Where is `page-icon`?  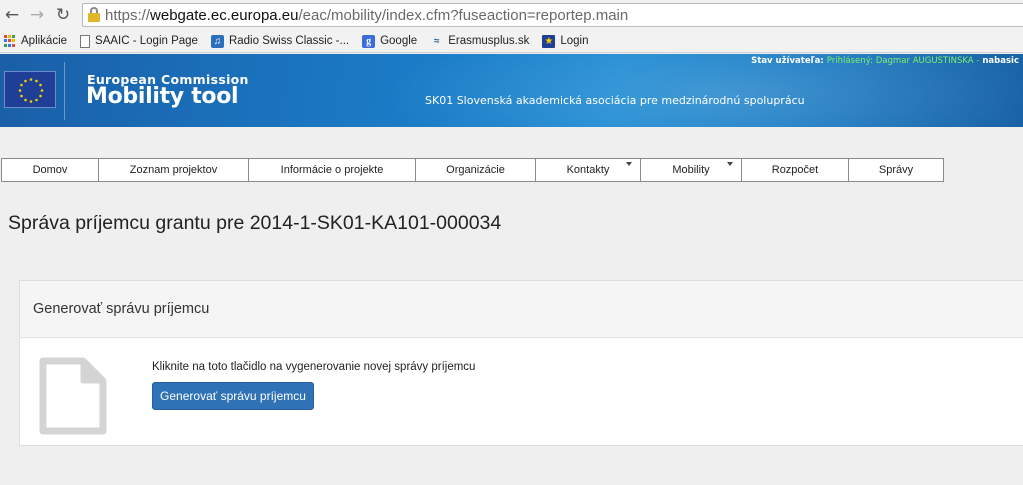
page-icon is located at coordinates (85, 41).